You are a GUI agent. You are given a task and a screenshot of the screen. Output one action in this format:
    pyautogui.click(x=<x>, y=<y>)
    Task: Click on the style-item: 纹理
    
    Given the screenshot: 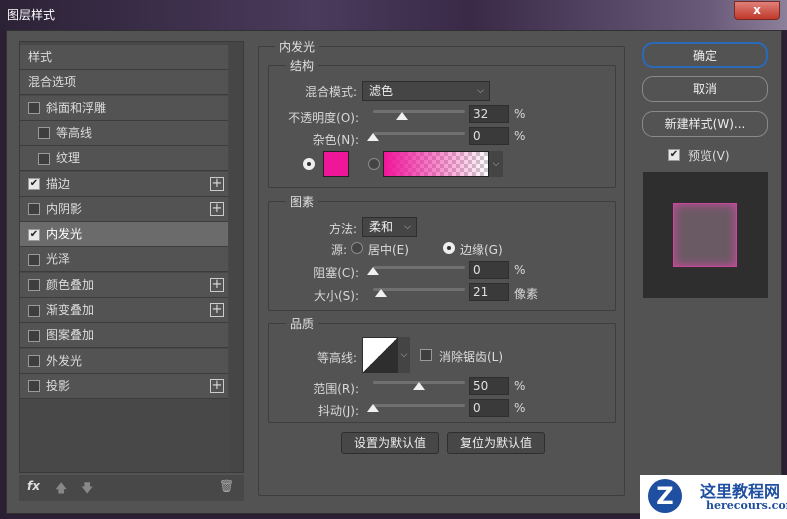 What is the action you would take?
    pyautogui.click(x=124, y=159)
    